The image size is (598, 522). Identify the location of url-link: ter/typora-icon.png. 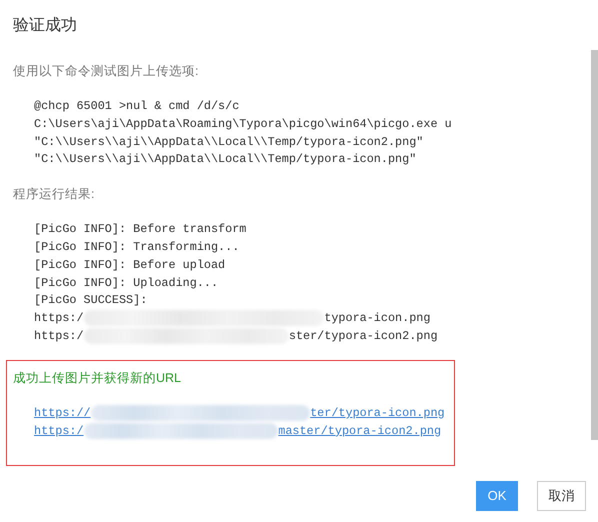
(377, 413).